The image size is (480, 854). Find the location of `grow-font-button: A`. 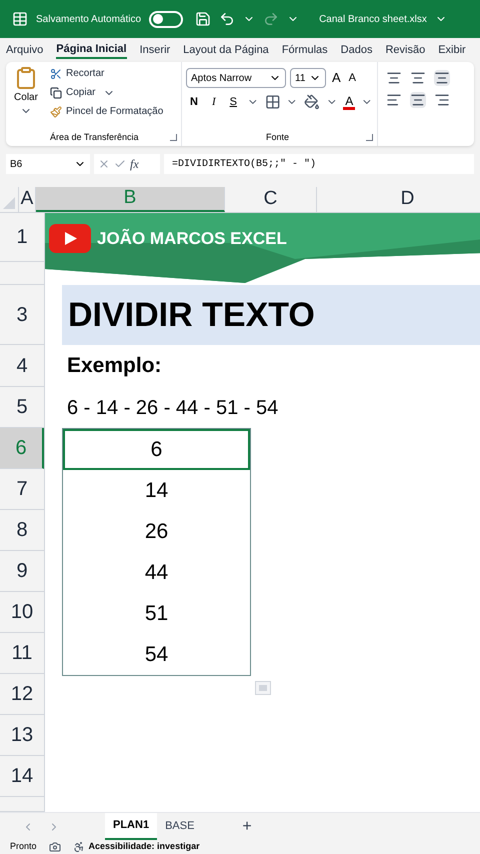

grow-font-button: A is located at coordinates (336, 78).